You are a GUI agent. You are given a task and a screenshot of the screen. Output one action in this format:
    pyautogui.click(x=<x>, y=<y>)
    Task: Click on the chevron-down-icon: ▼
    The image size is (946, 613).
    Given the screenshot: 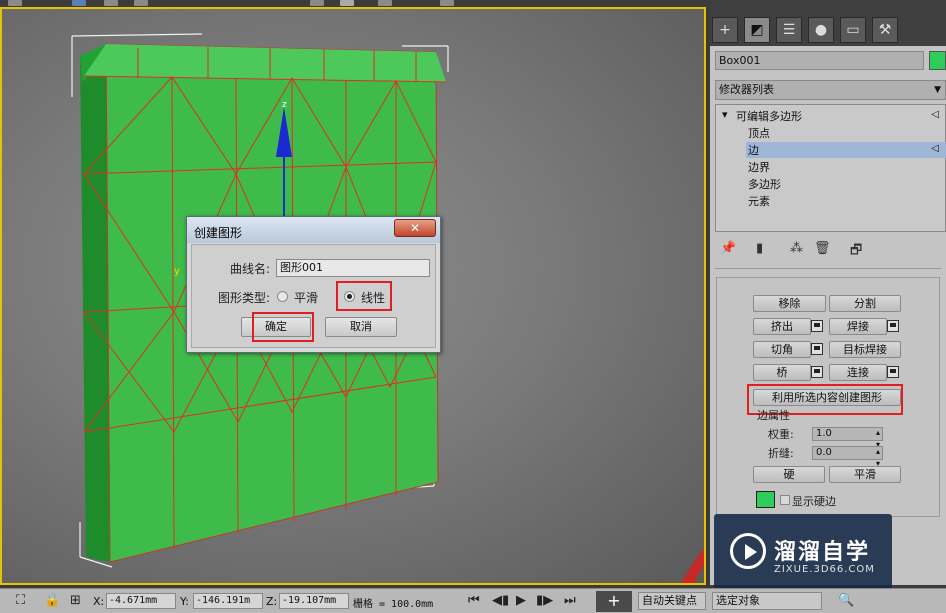 What is the action you would take?
    pyautogui.click(x=937, y=90)
    